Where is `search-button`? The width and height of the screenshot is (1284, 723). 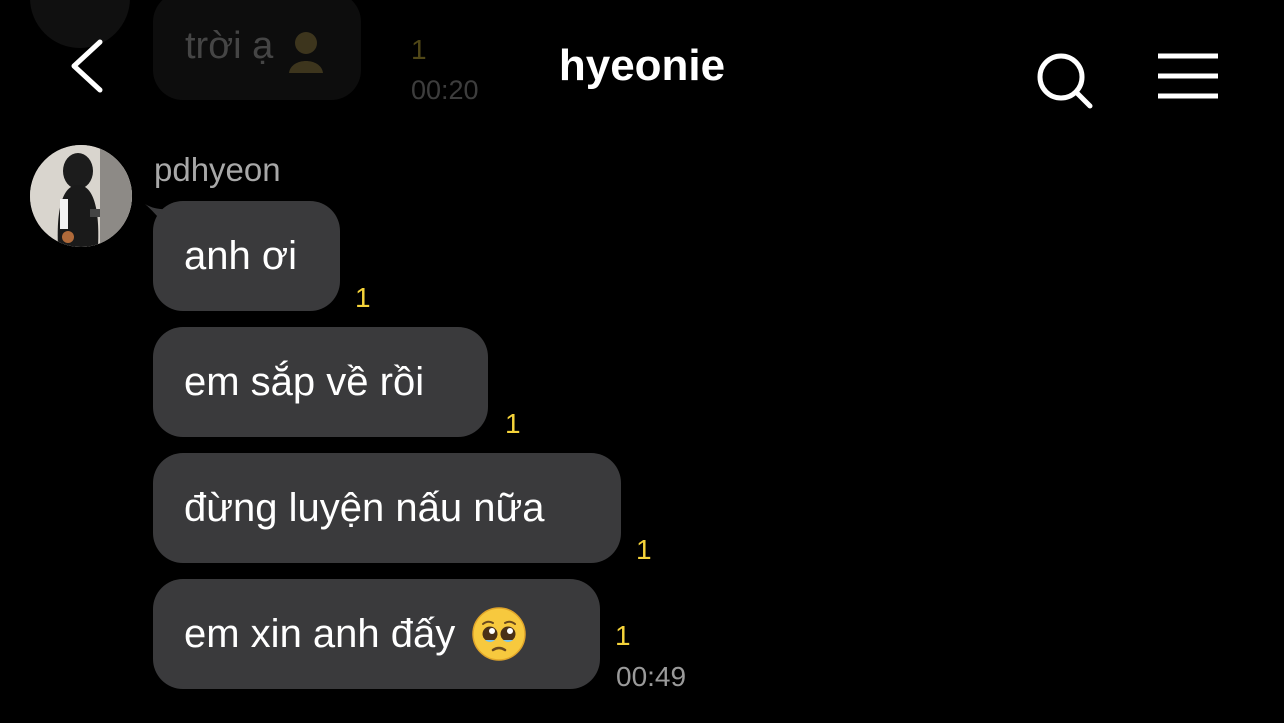
search-button is located at coordinates (1065, 81).